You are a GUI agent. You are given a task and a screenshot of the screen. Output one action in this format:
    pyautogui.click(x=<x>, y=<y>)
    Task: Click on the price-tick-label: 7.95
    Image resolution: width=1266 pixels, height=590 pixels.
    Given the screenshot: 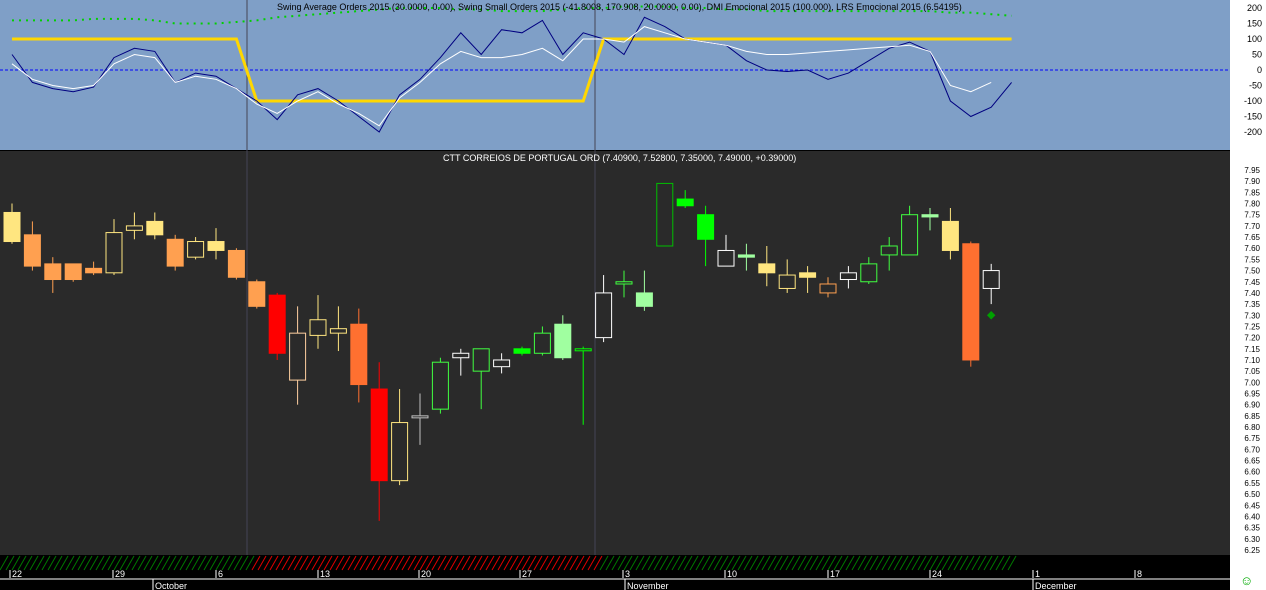 What is the action you would take?
    pyautogui.click(x=1252, y=170)
    